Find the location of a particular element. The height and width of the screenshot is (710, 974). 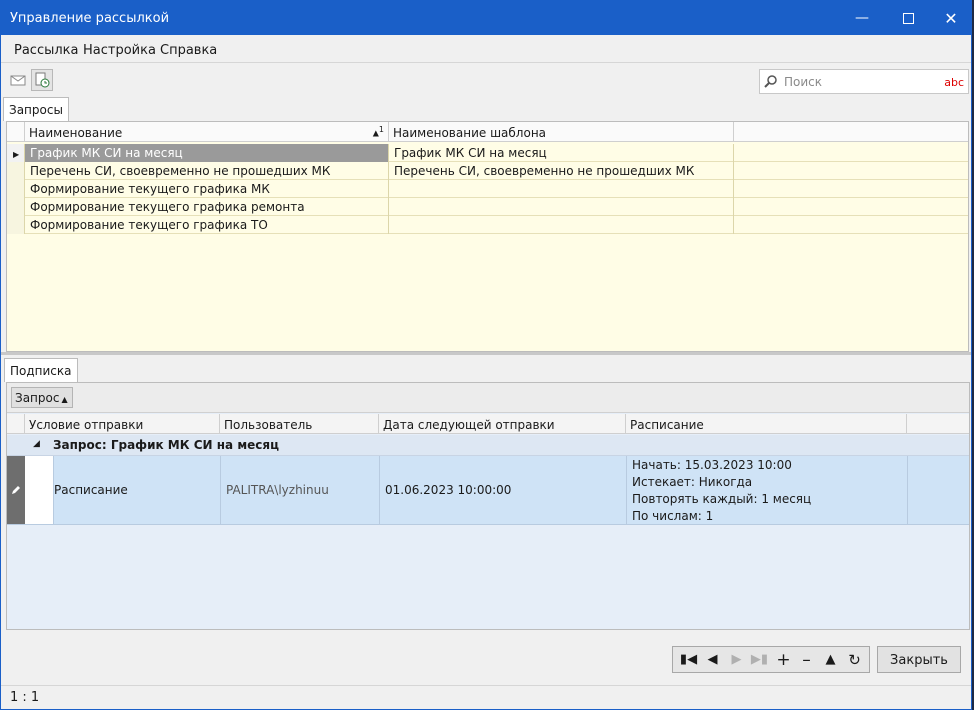

table-row: Формирование текущего графика МК is located at coordinates (487, 189).